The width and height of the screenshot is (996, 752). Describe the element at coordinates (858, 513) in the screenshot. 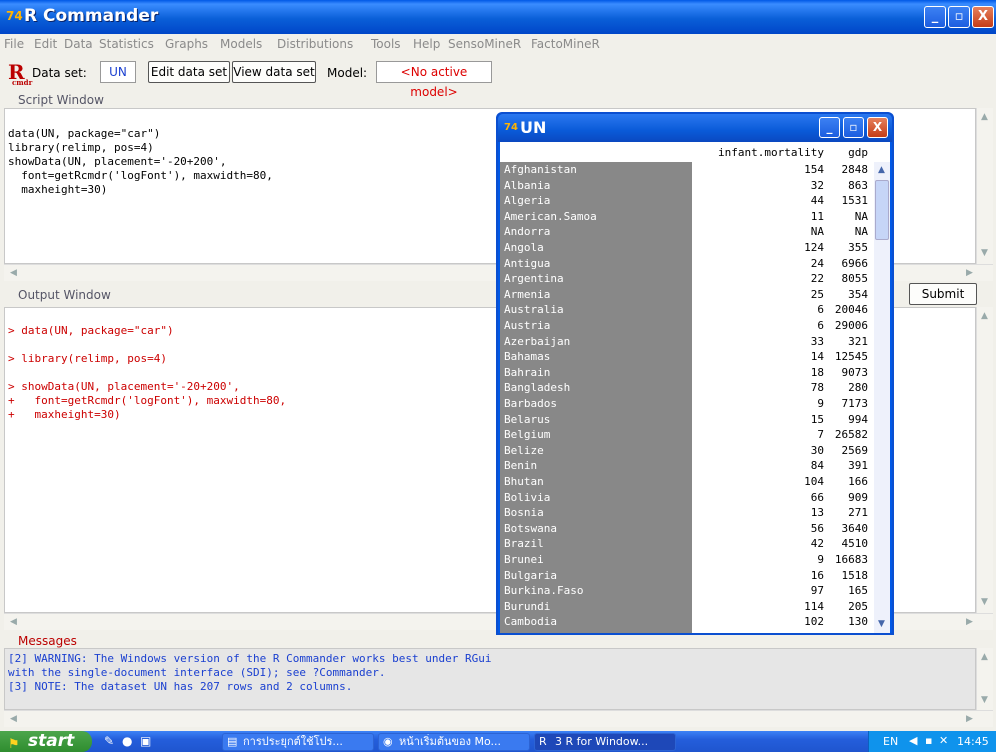

I see `gdp-cell: 271` at that location.